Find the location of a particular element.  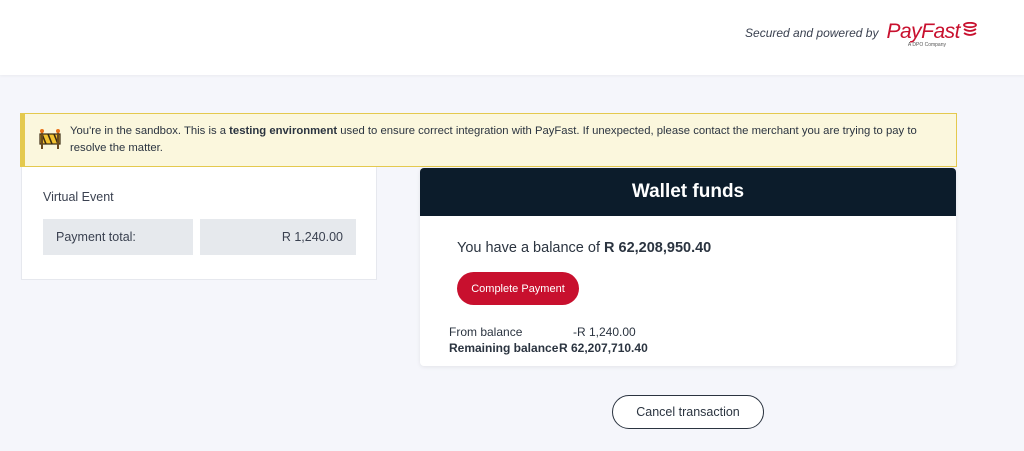

order-summary-card: Virtual Event Payment total: R 1,240.00 is located at coordinates (199, 223).